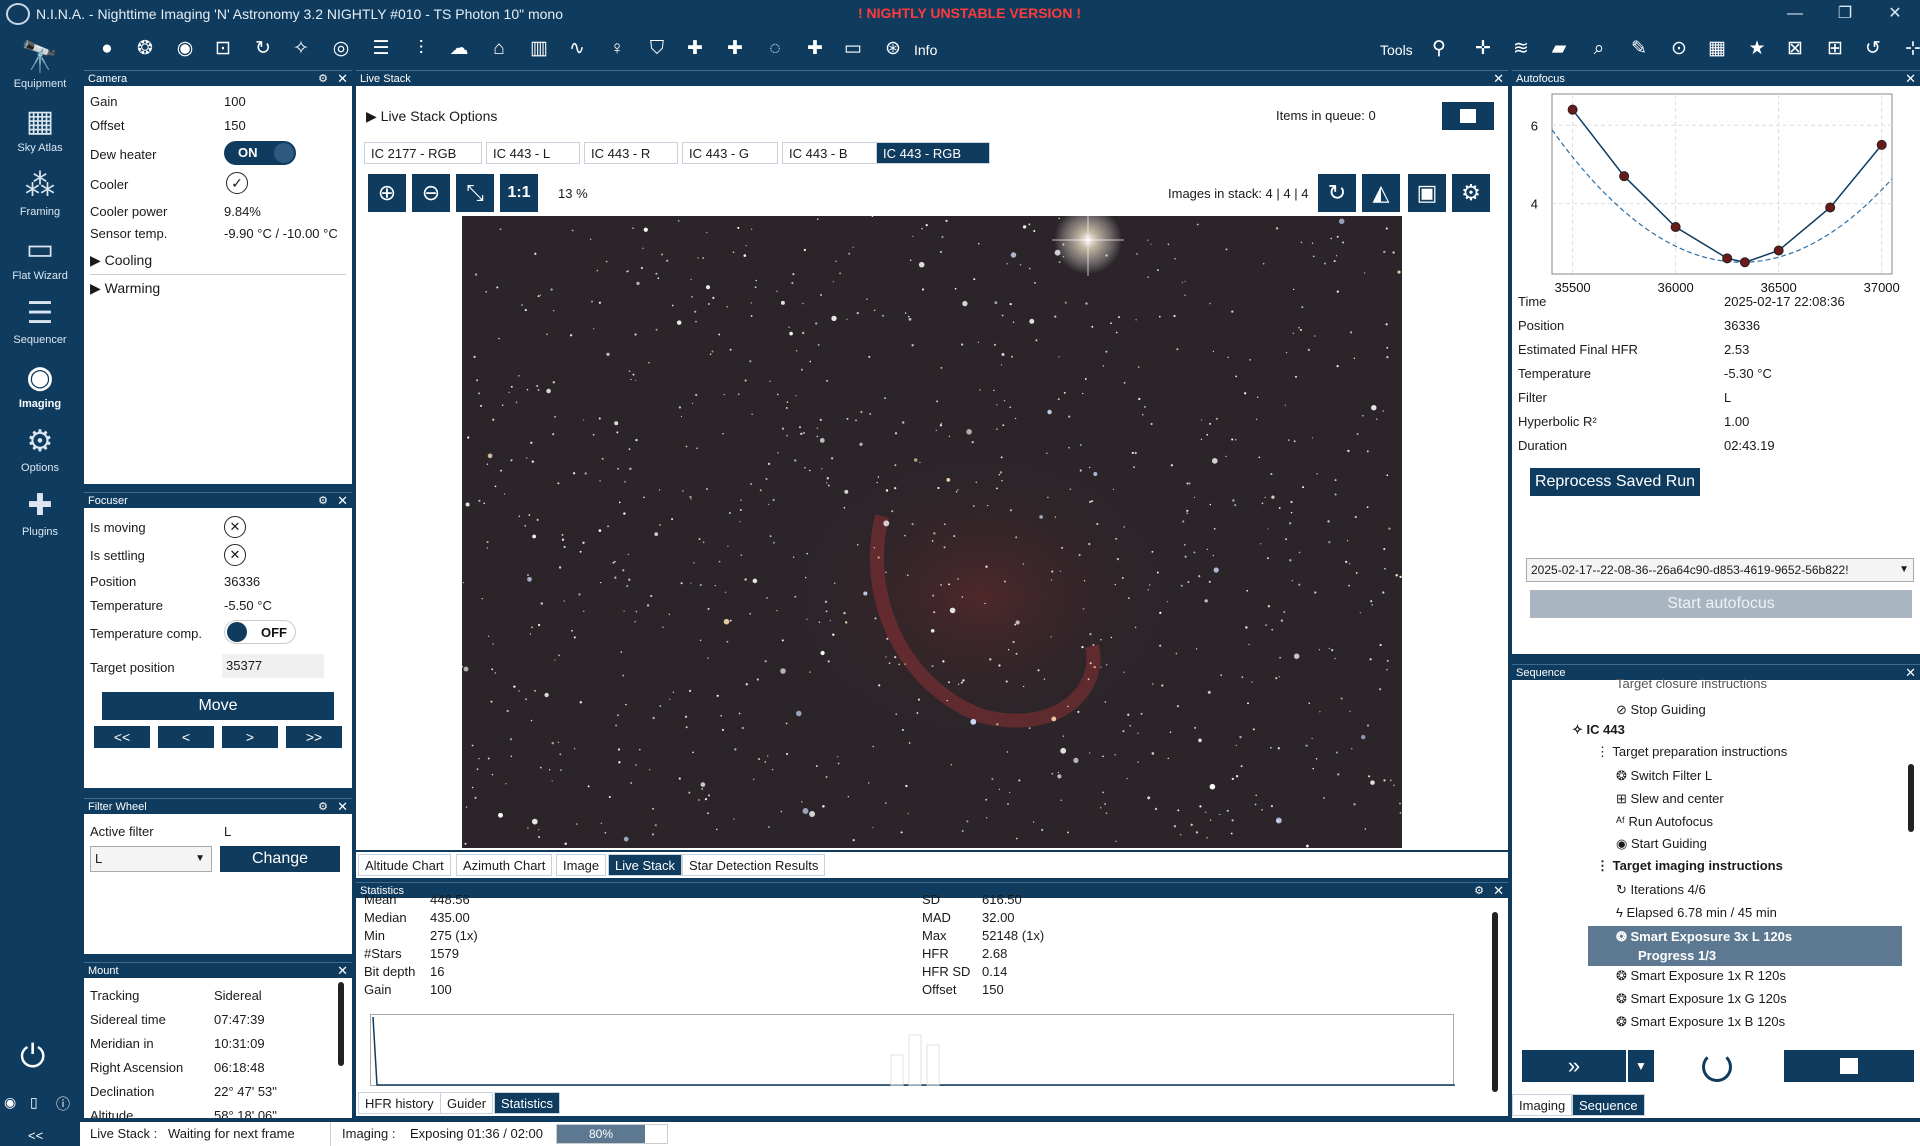  I want to click on stop-sequence-button, so click(1849, 1066).